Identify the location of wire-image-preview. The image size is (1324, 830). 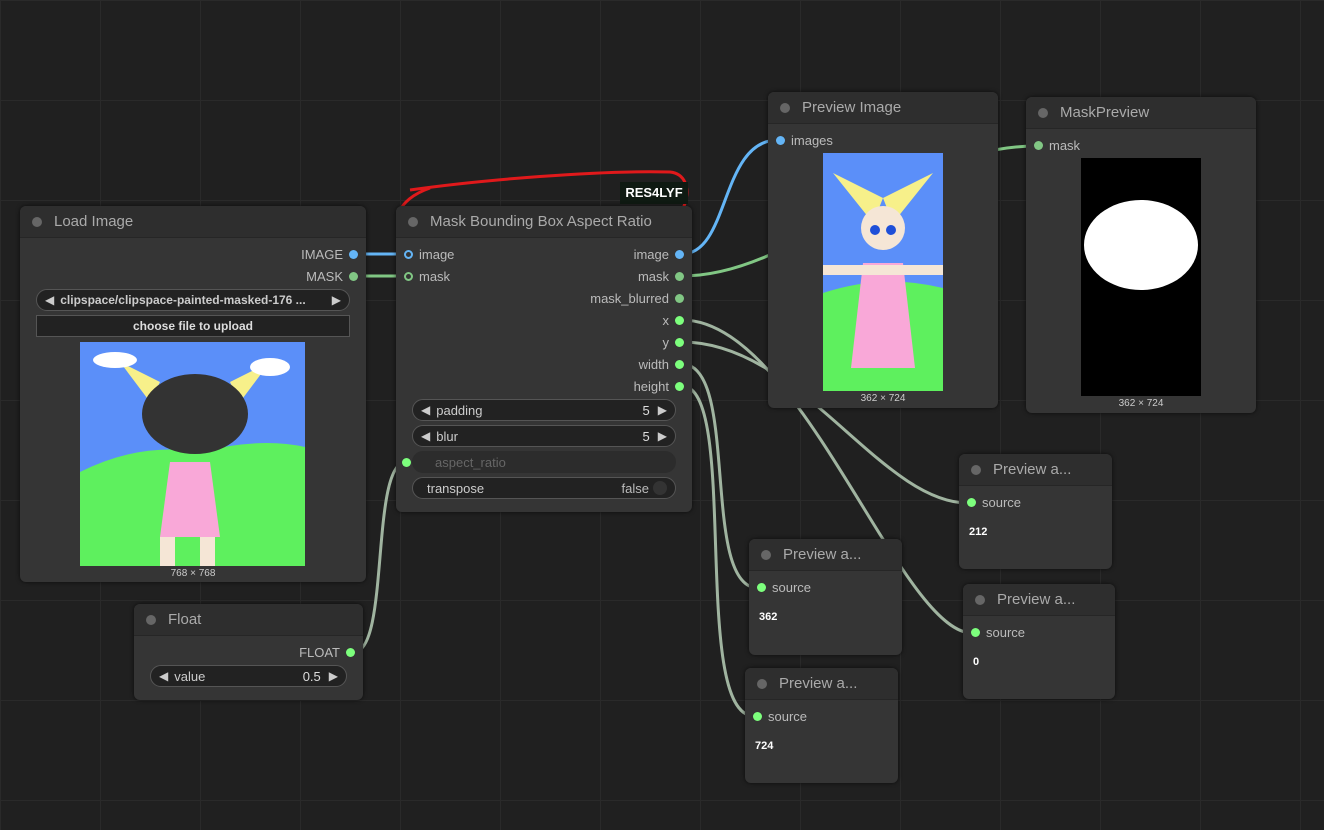
(730, 197).